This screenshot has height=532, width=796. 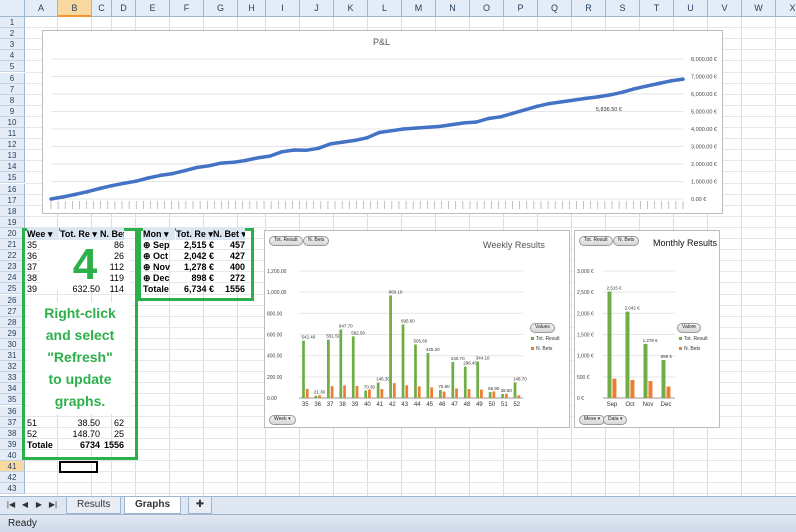 What do you see at coordinates (317, 8) in the screenshot?
I see `column-header: J` at bounding box center [317, 8].